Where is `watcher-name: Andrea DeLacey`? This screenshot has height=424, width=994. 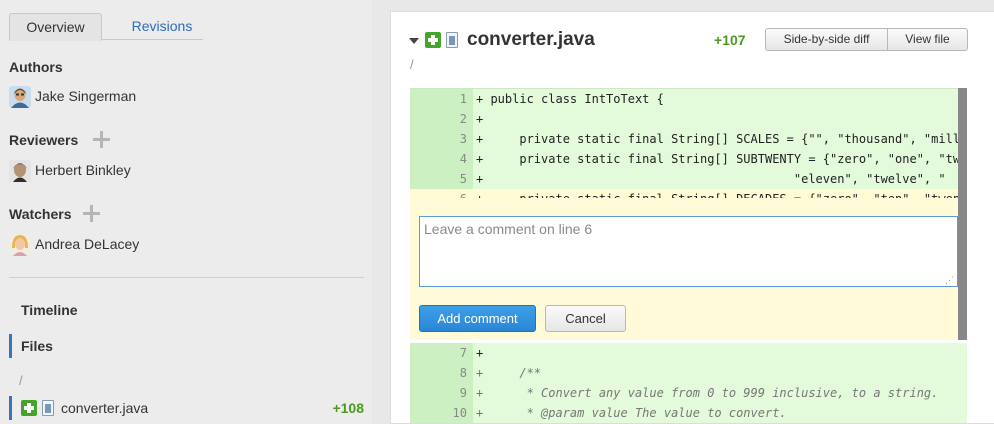 watcher-name: Andrea DeLacey is located at coordinates (87, 244).